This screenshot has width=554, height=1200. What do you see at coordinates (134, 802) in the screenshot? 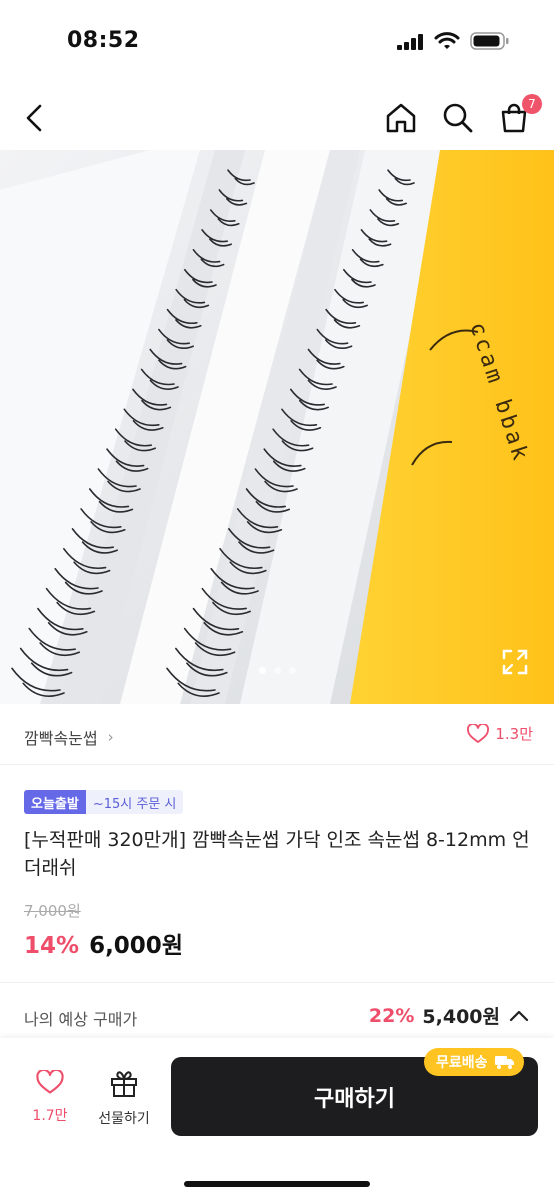
I see `order-cutoff-badge: ~15시 주문 시` at bounding box center [134, 802].